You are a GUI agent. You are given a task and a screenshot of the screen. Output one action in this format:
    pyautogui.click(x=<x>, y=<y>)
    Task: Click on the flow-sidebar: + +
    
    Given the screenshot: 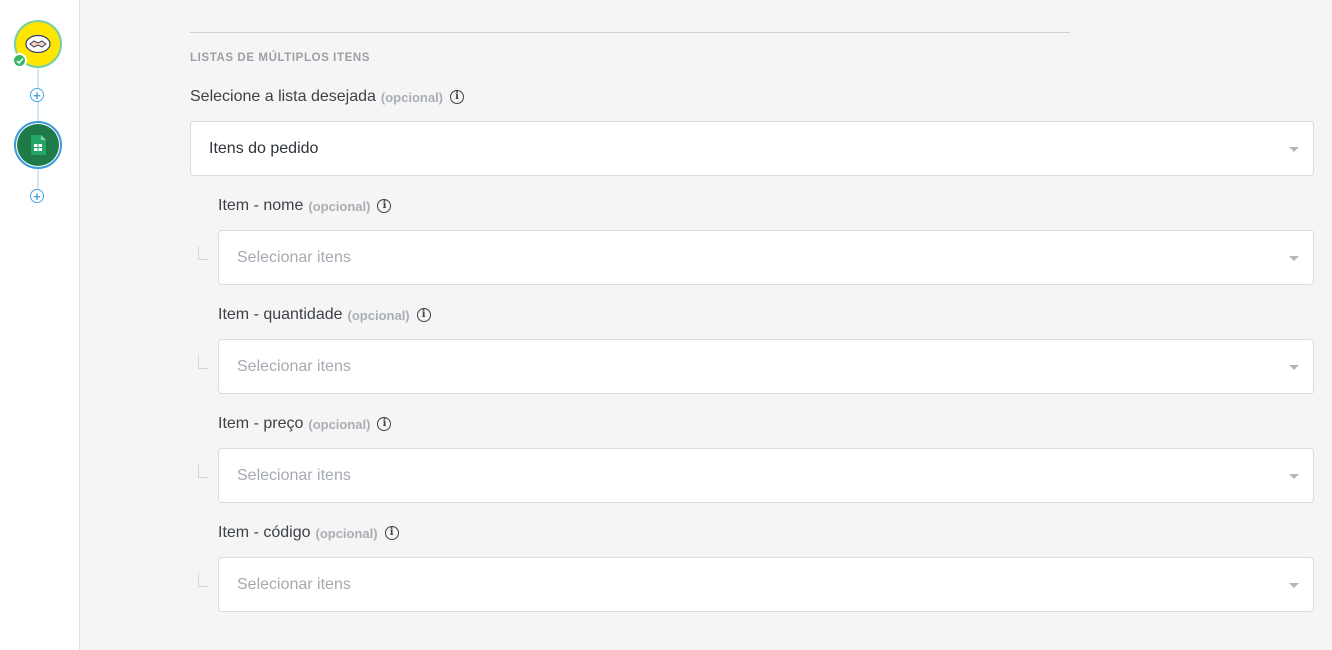 What is the action you would take?
    pyautogui.click(x=40, y=325)
    